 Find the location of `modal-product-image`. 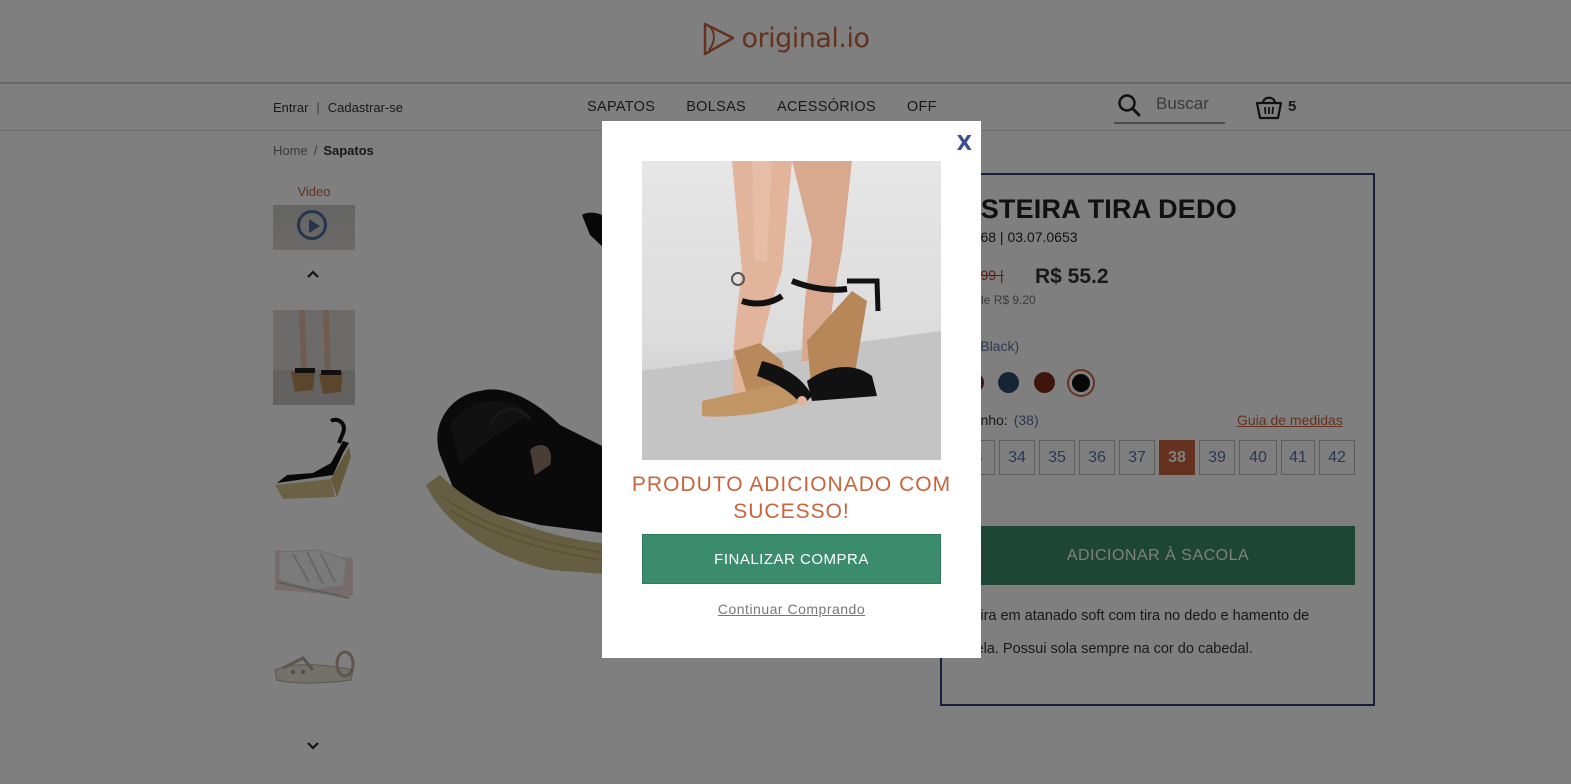

modal-product-image is located at coordinates (791, 310).